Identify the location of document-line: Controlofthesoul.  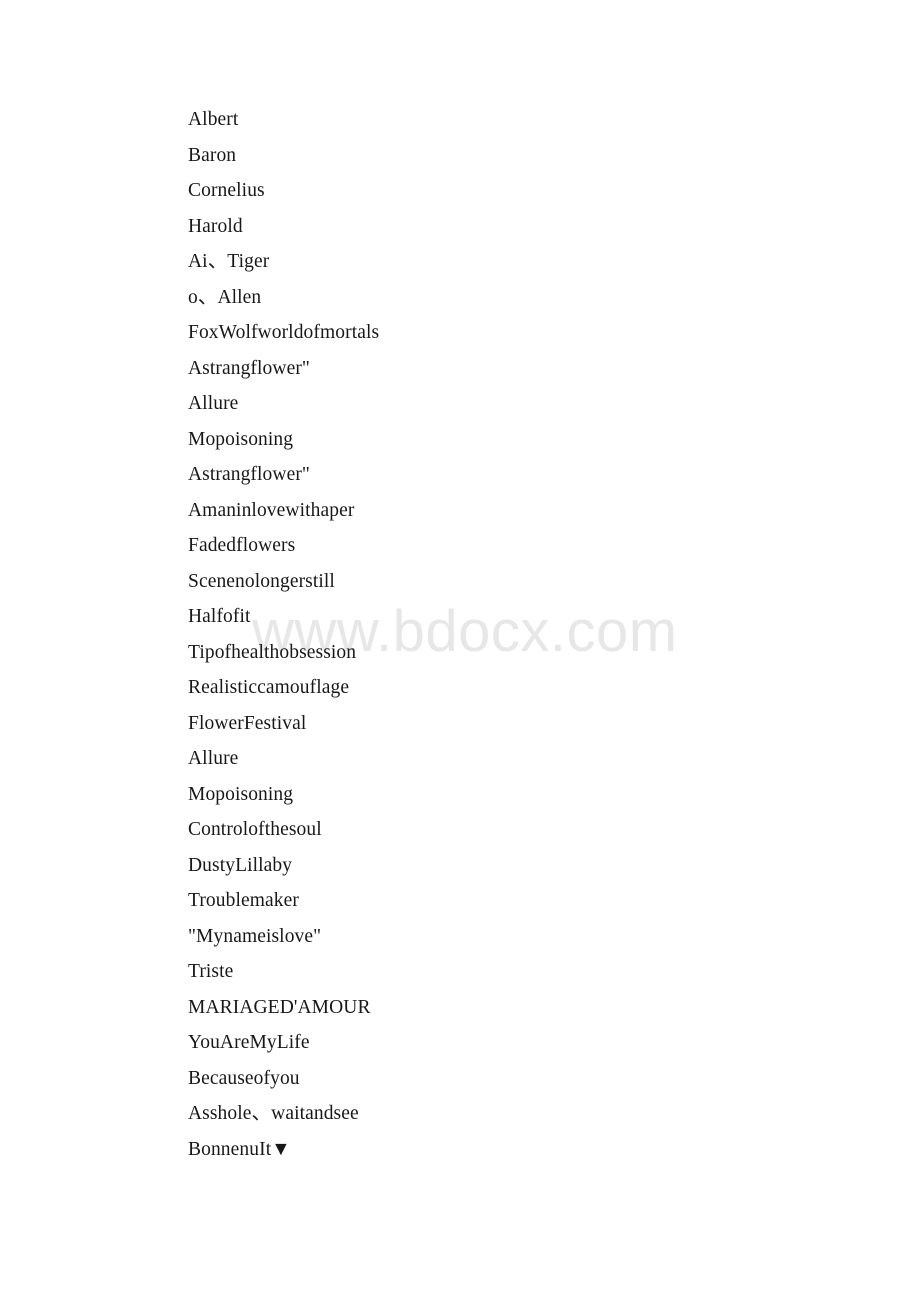
(255, 829).